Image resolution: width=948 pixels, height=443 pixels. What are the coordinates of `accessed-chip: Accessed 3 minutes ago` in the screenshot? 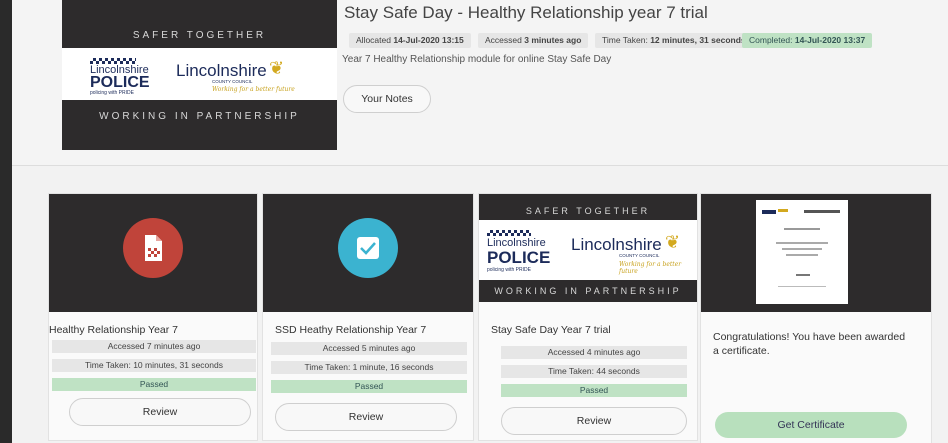 It's located at (533, 40).